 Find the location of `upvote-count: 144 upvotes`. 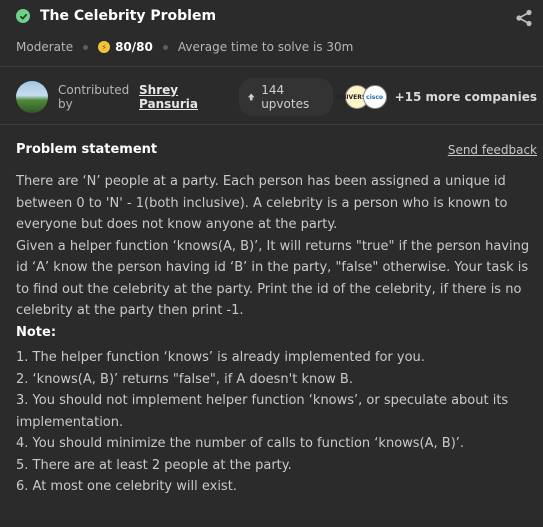

upvote-count: 144 upvotes is located at coordinates (285, 97).